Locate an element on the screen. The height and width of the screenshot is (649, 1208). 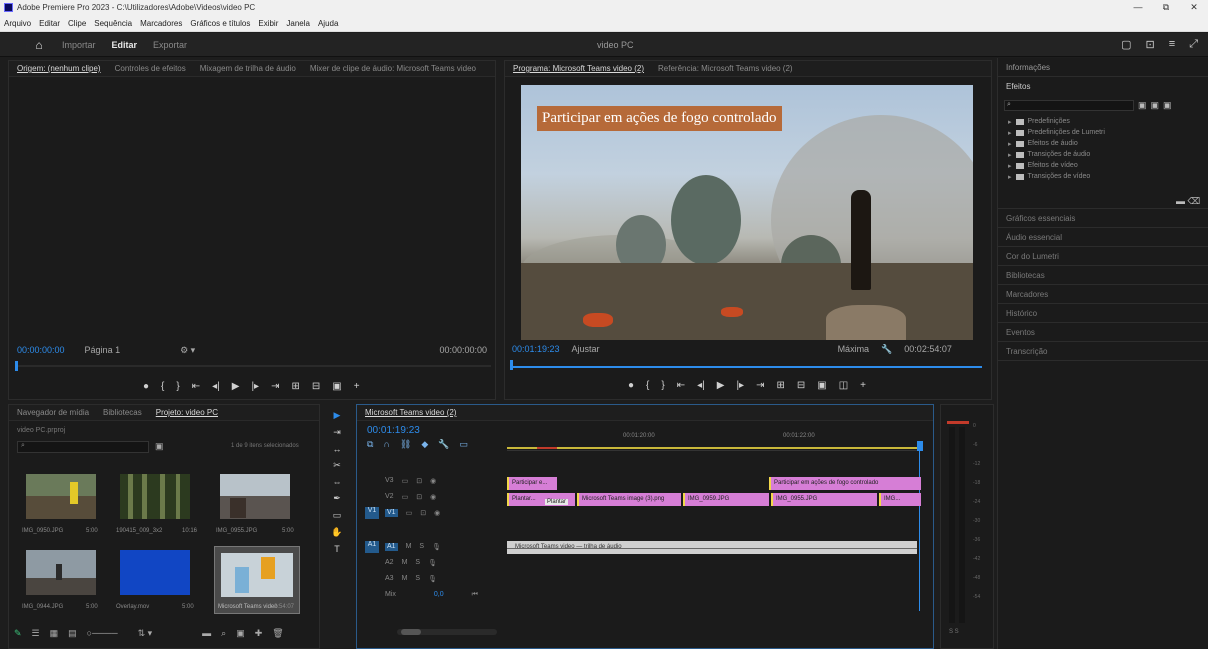
comparison-view-icon: ◫ is located at coordinates (843, 385).